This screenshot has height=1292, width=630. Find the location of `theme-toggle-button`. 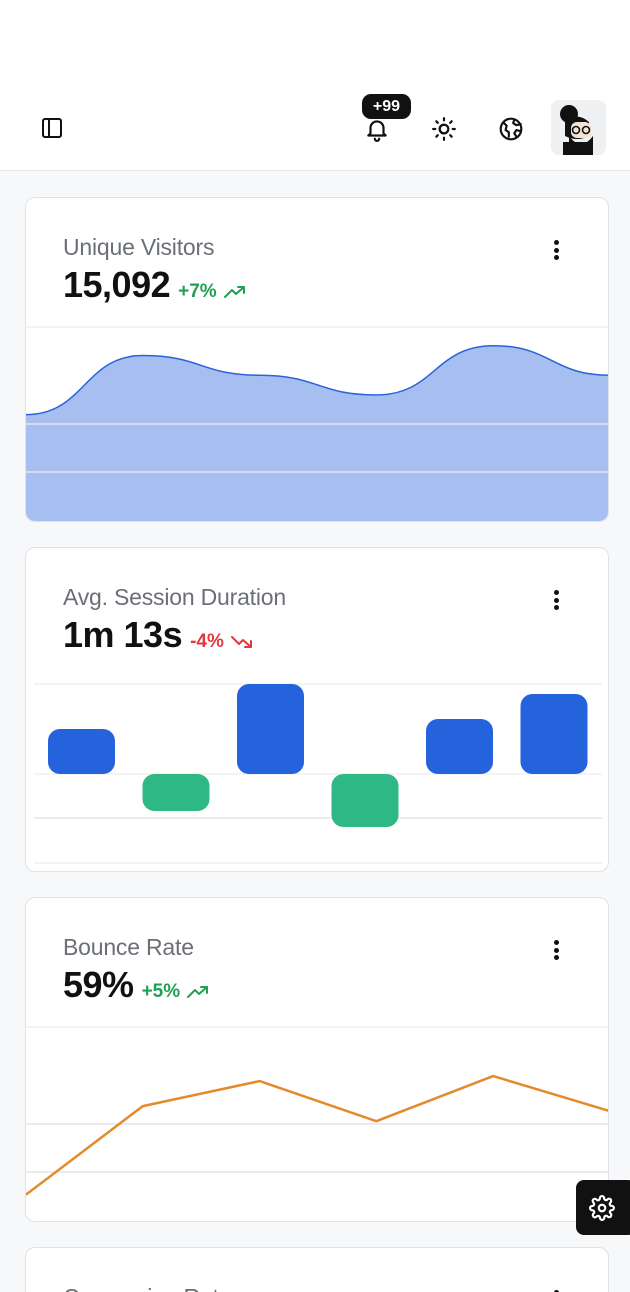

theme-toggle-button is located at coordinates (444, 129).